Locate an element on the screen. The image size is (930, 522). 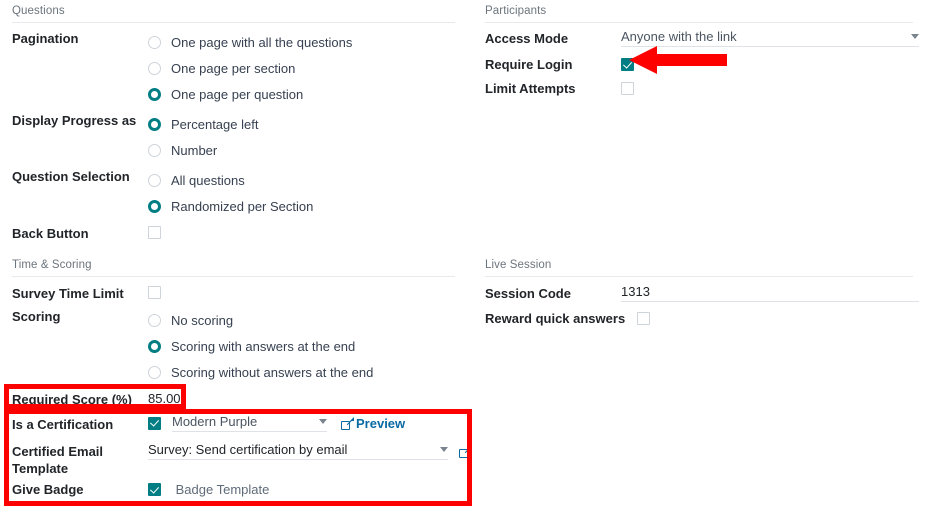
radio-option-randomized-per-section: Randomized per Section is located at coordinates (301, 206).